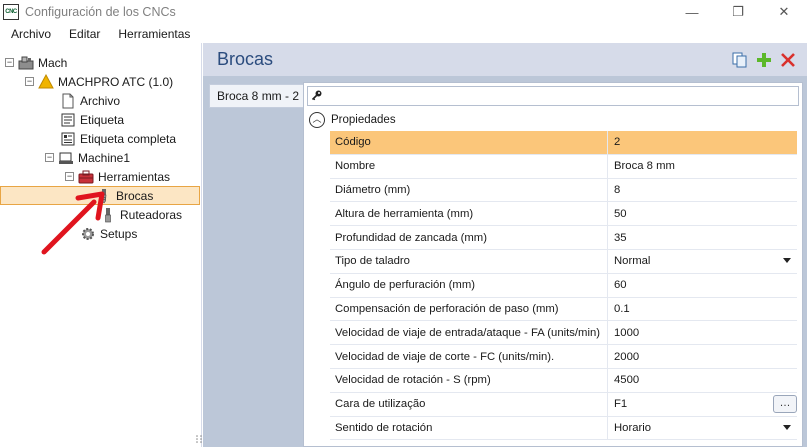 Image resolution: width=807 pixels, height=447 pixels. Describe the element at coordinates (135, 195) in the screenshot. I see `tree-label-brocas: Brocas` at that location.